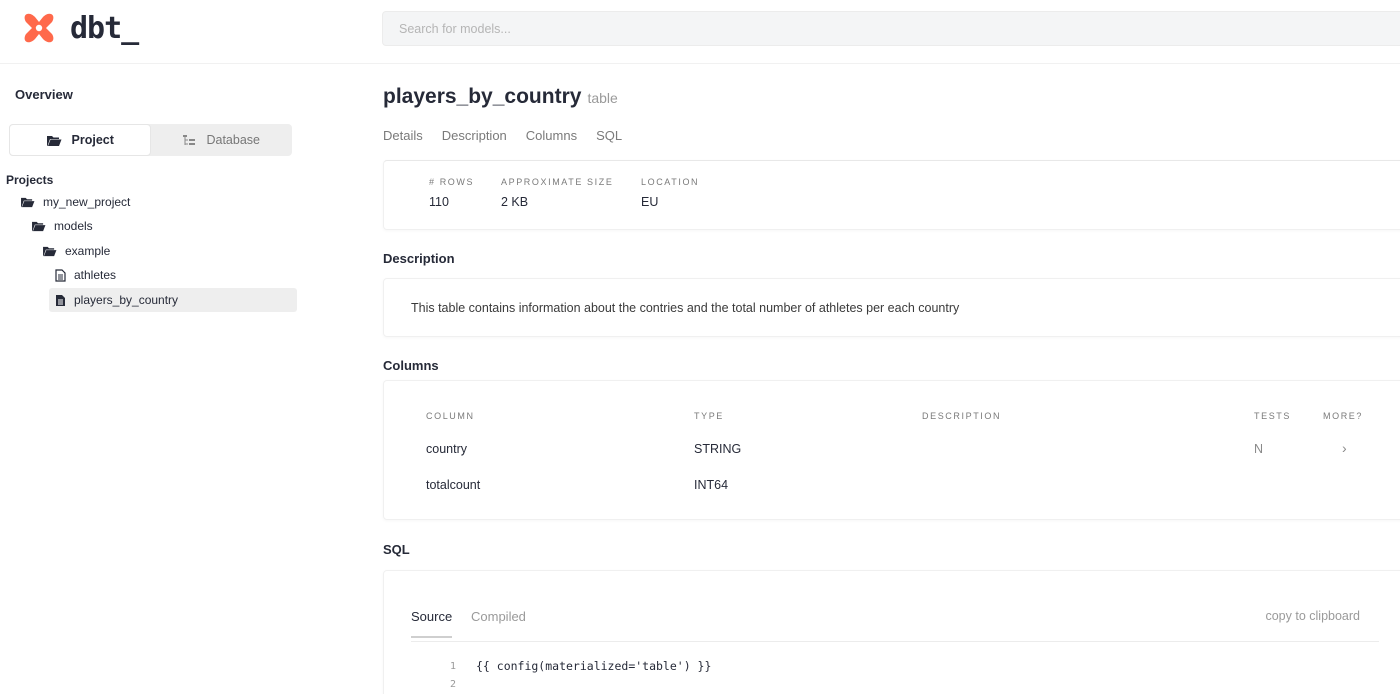 This screenshot has width=1400, height=694. What do you see at coordinates (650, 202) in the screenshot?
I see `stat-value: EU` at bounding box center [650, 202].